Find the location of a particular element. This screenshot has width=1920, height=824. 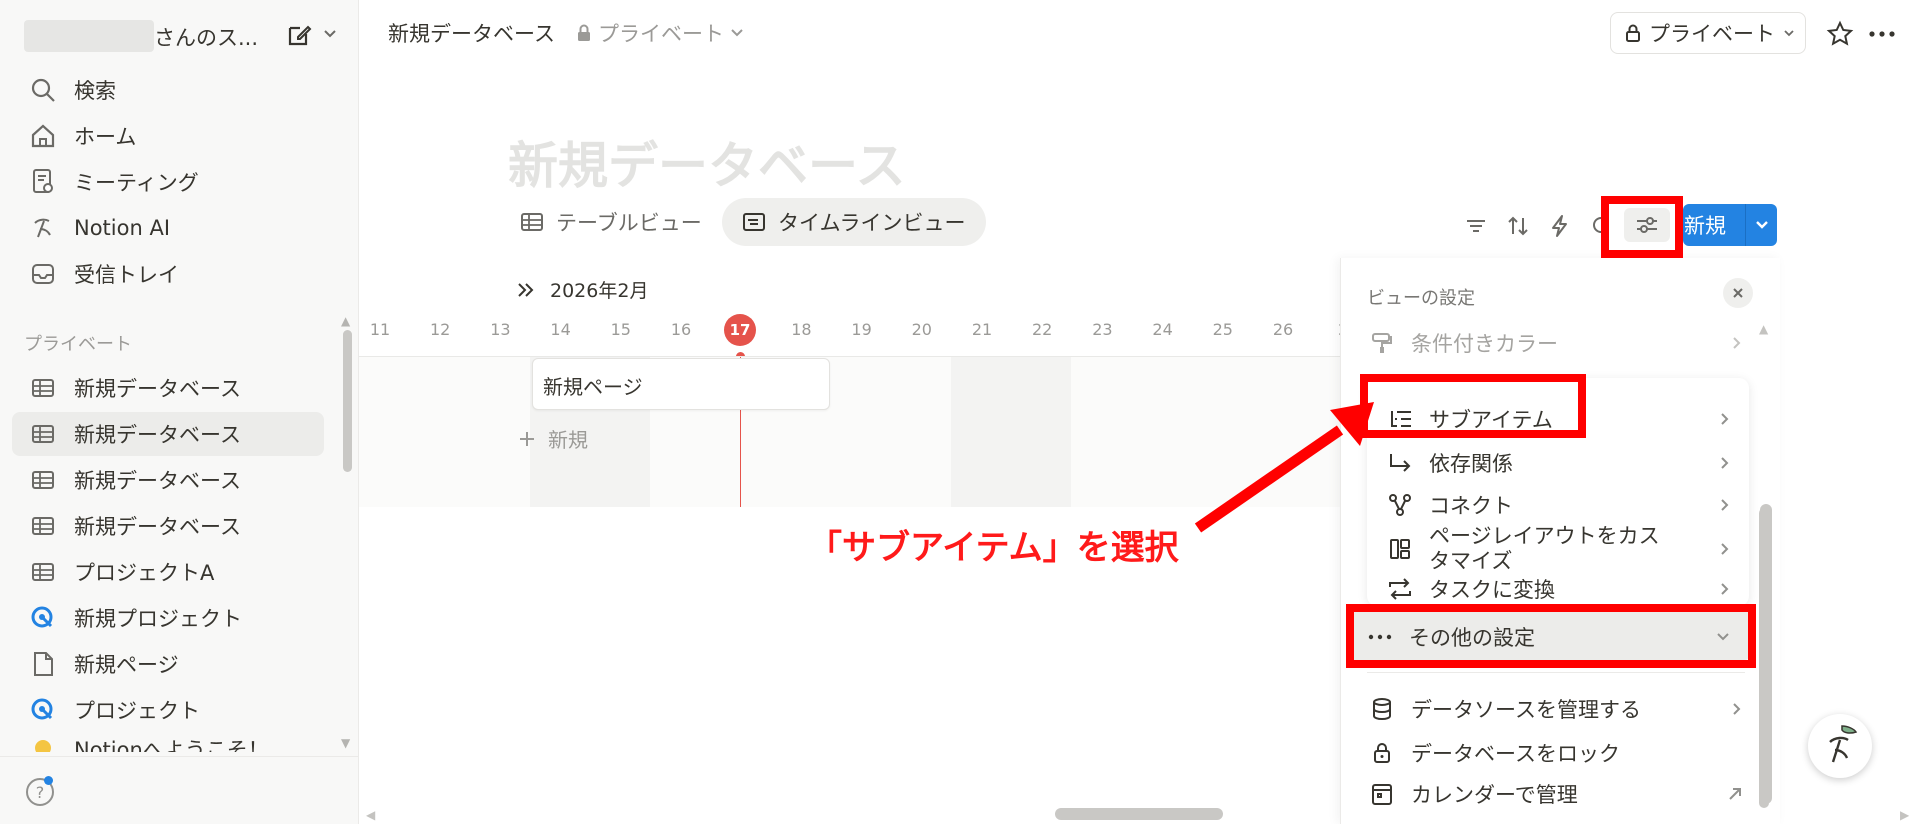

sidebar-item-inbox: 受信トレイ is located at coordinates (168, 274).